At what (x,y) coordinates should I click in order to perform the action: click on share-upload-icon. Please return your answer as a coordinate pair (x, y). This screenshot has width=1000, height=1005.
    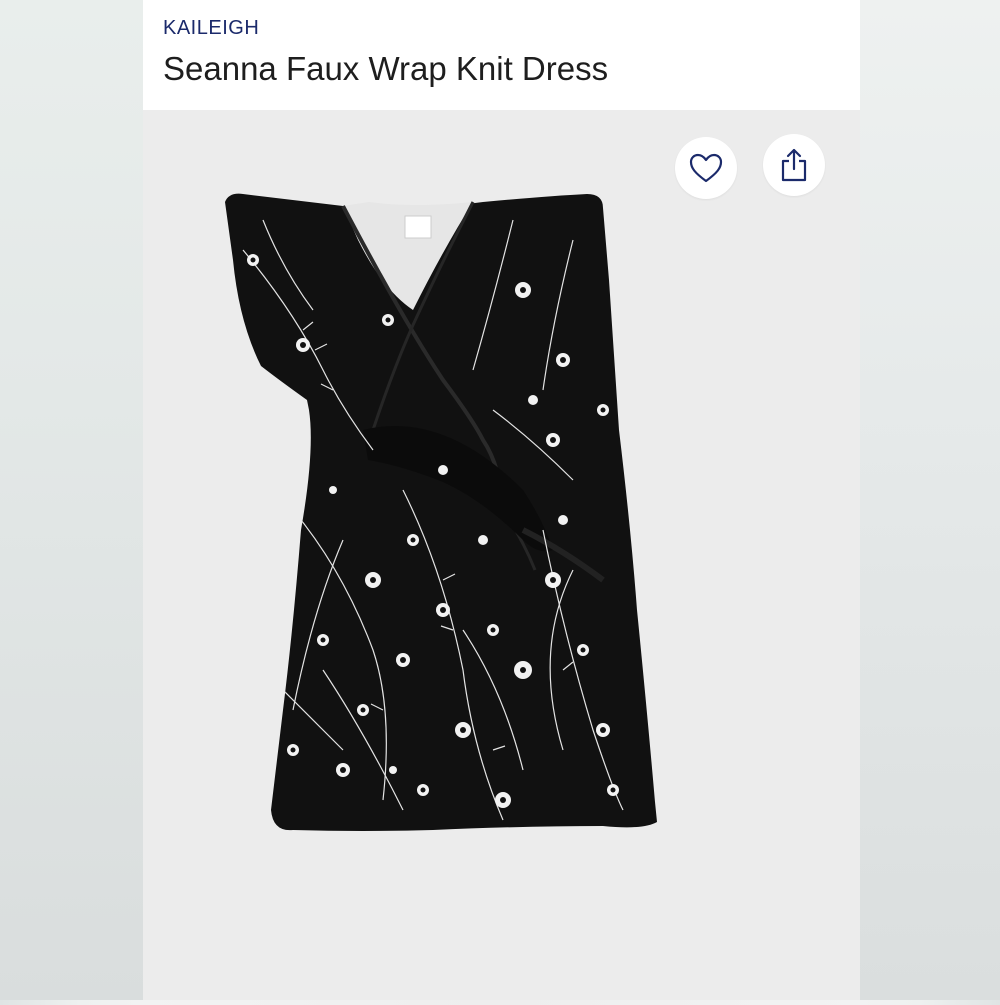
    Looking at the image, I should click on (794, 165).